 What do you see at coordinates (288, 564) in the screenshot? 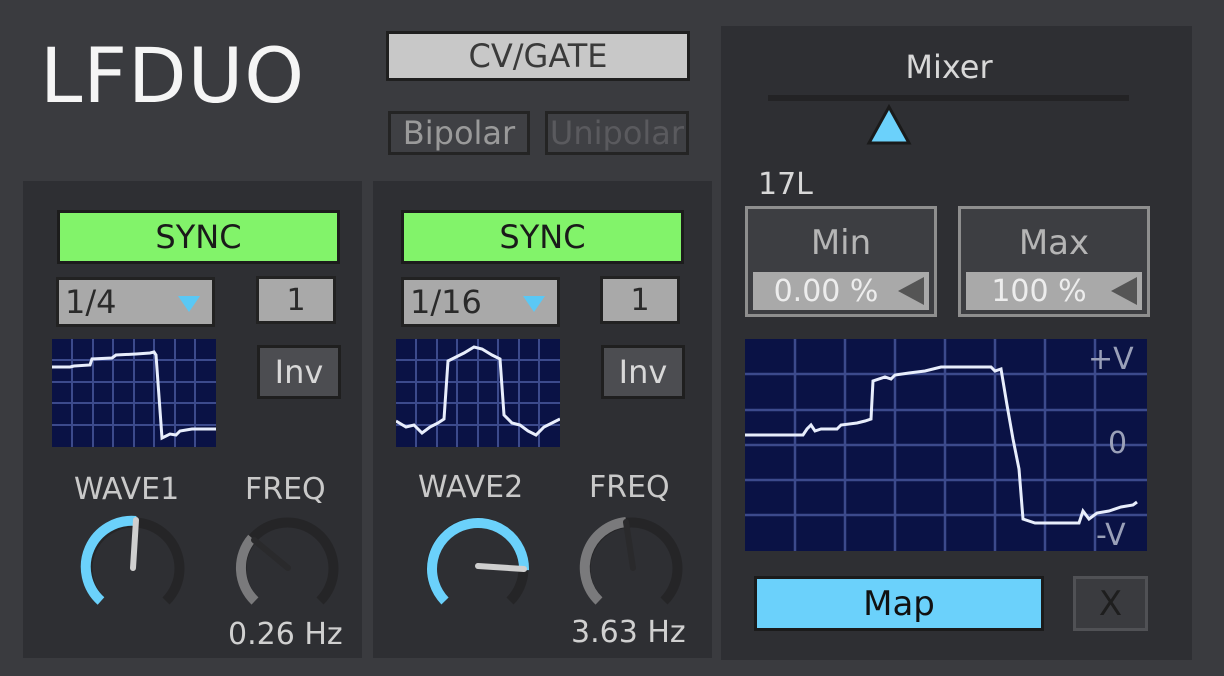
I see `lfo1-freq-knob` at bounding box center [288, 564].